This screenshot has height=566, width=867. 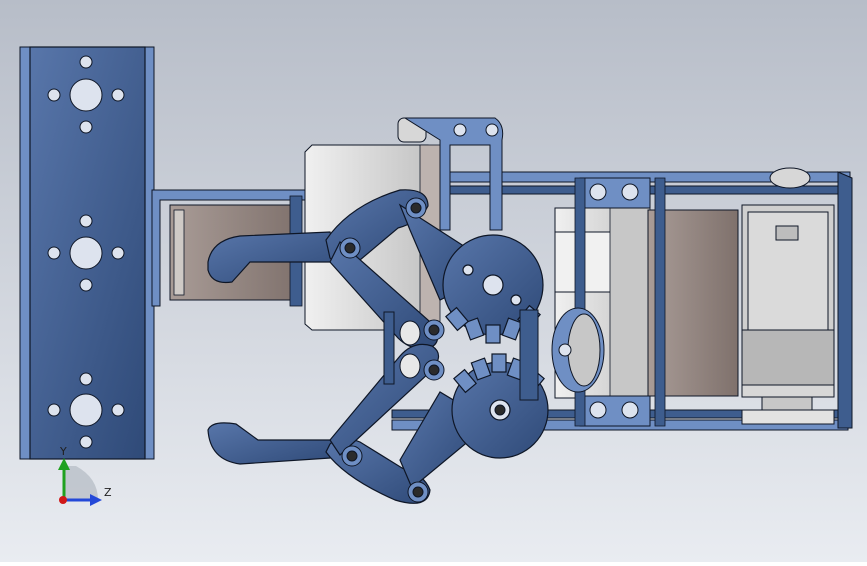 I want to click on far-right-servo, so click(x=788, y=296).